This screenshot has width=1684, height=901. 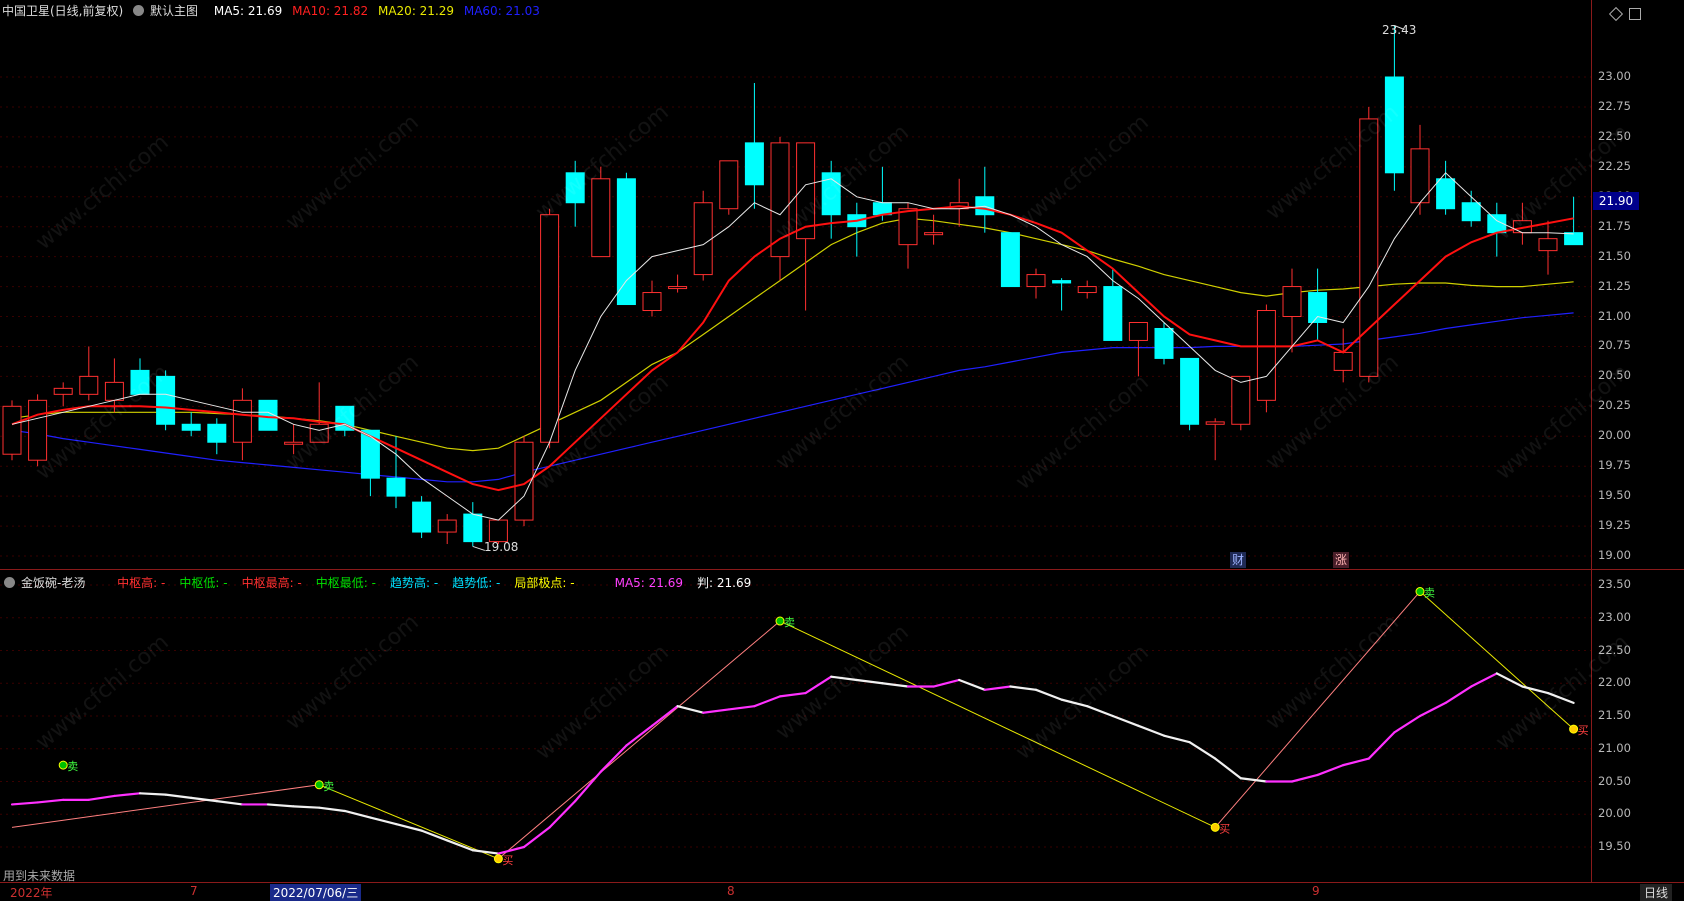 What do you see at coordinates (1614, 682) in the screenshot?
I see `indicator-tick: 22.00` at bounding box center [1614, 682].